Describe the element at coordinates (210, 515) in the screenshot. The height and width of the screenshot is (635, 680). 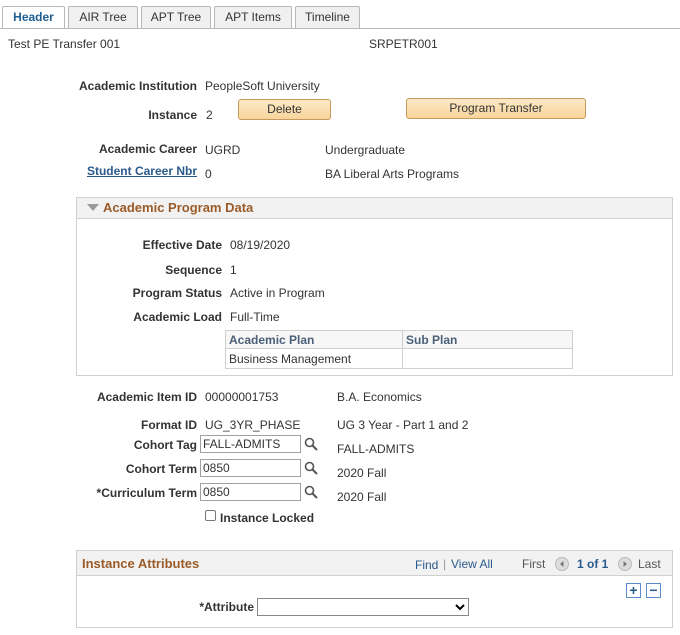
I see `instance-locked-checkbox` at that location.